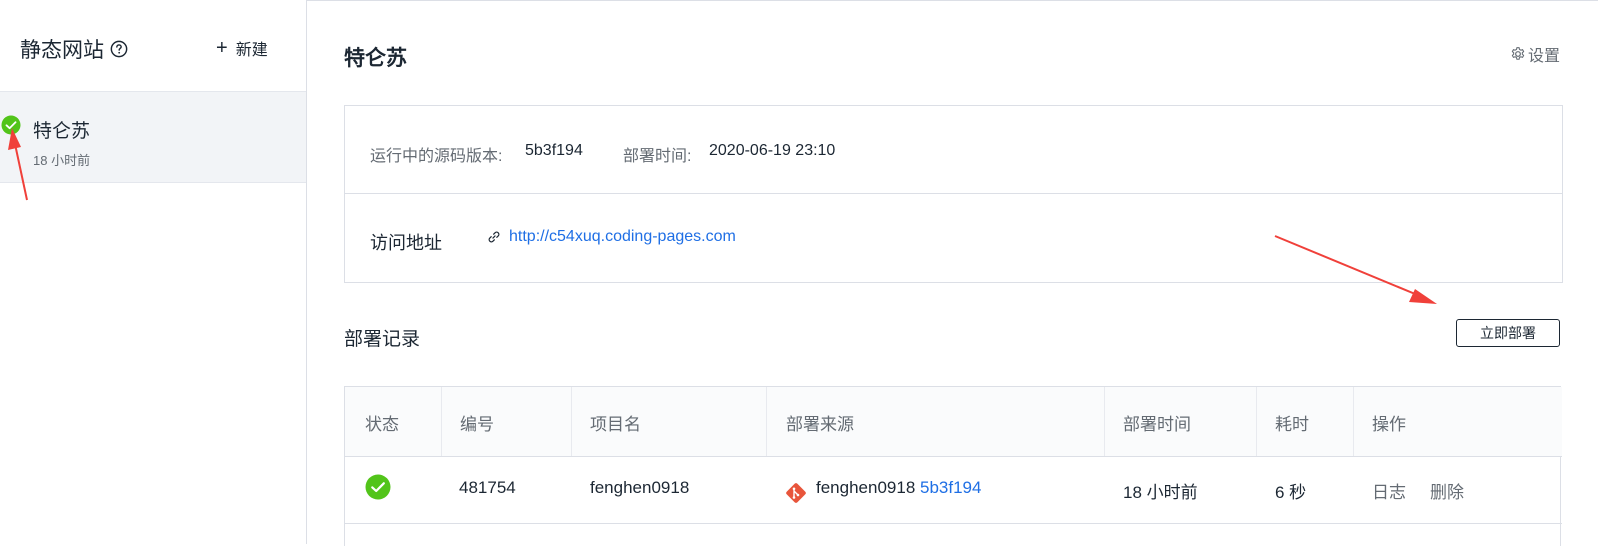 The height and width of the screenshot is (546, 1598). I want to click on column-header-project: 项目名, so click(615, 424).